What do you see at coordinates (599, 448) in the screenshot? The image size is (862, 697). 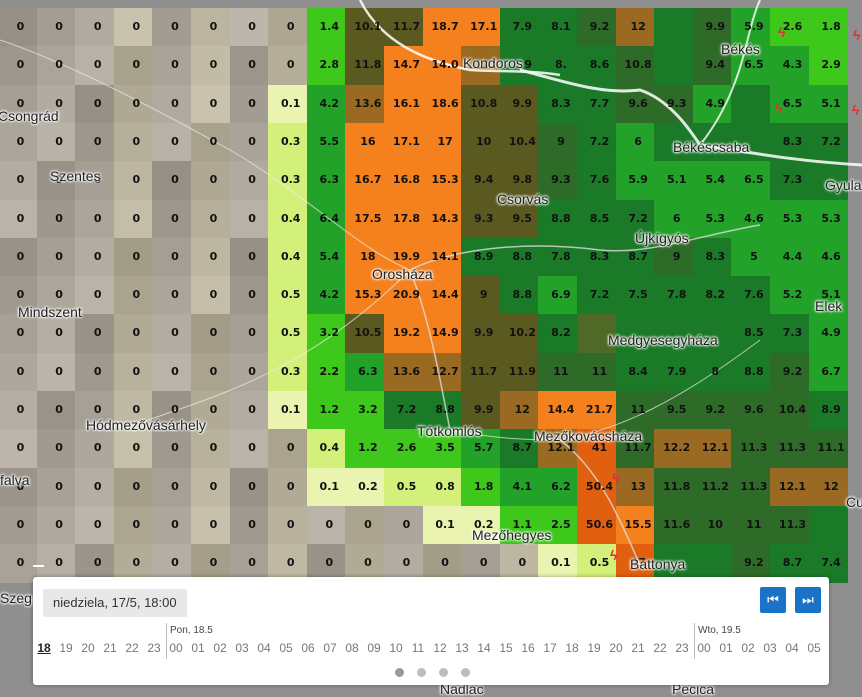 I see `precip-value: 41` at bounding box center [599, 448].